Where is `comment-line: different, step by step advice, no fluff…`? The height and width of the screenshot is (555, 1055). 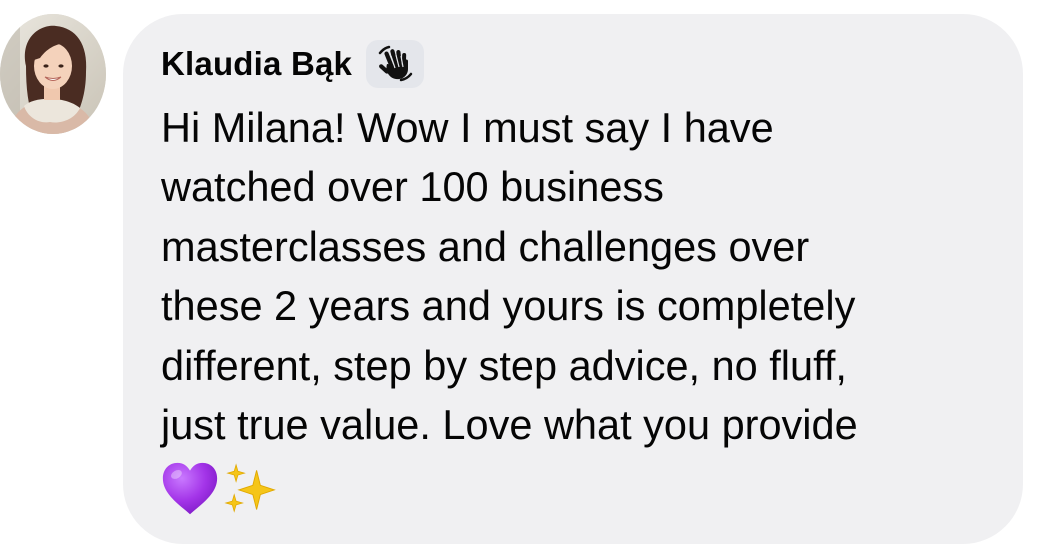
comment-line: different, step by step advice, no fluff… is located at coordinates (504, 365).